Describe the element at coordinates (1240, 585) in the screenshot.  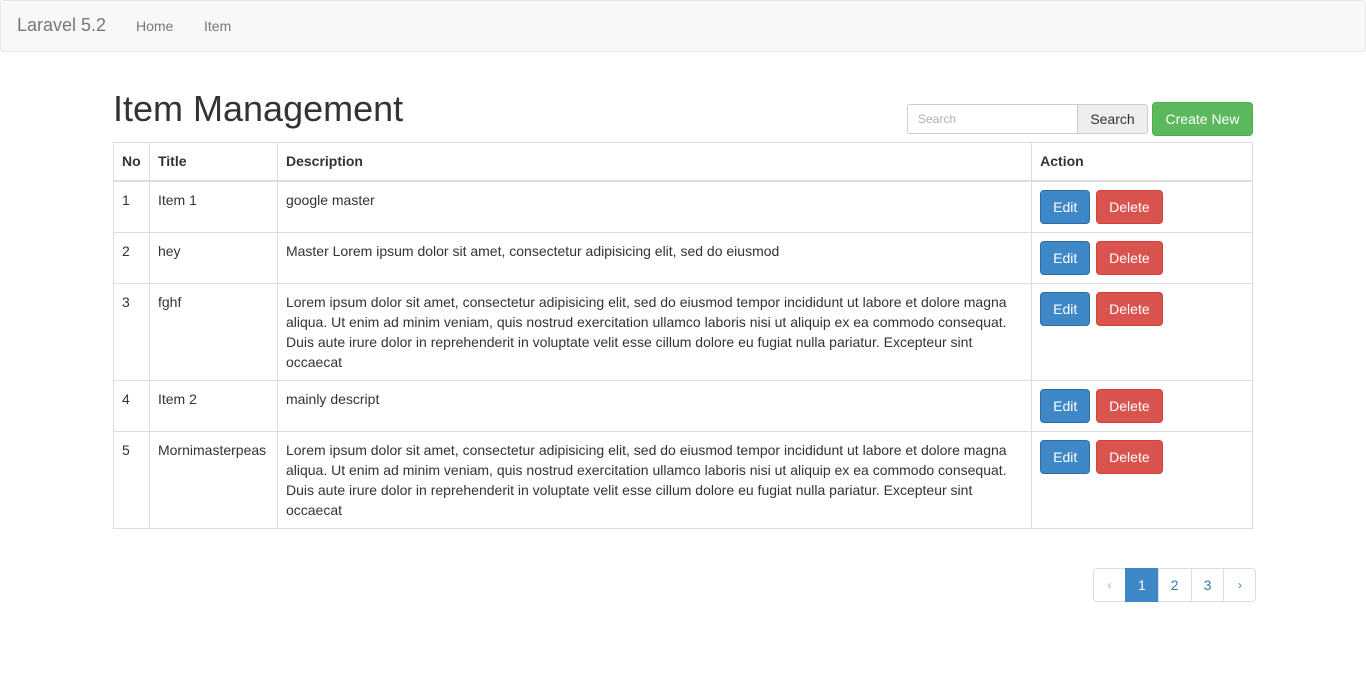
I see `pagination-next: ›` at that location.